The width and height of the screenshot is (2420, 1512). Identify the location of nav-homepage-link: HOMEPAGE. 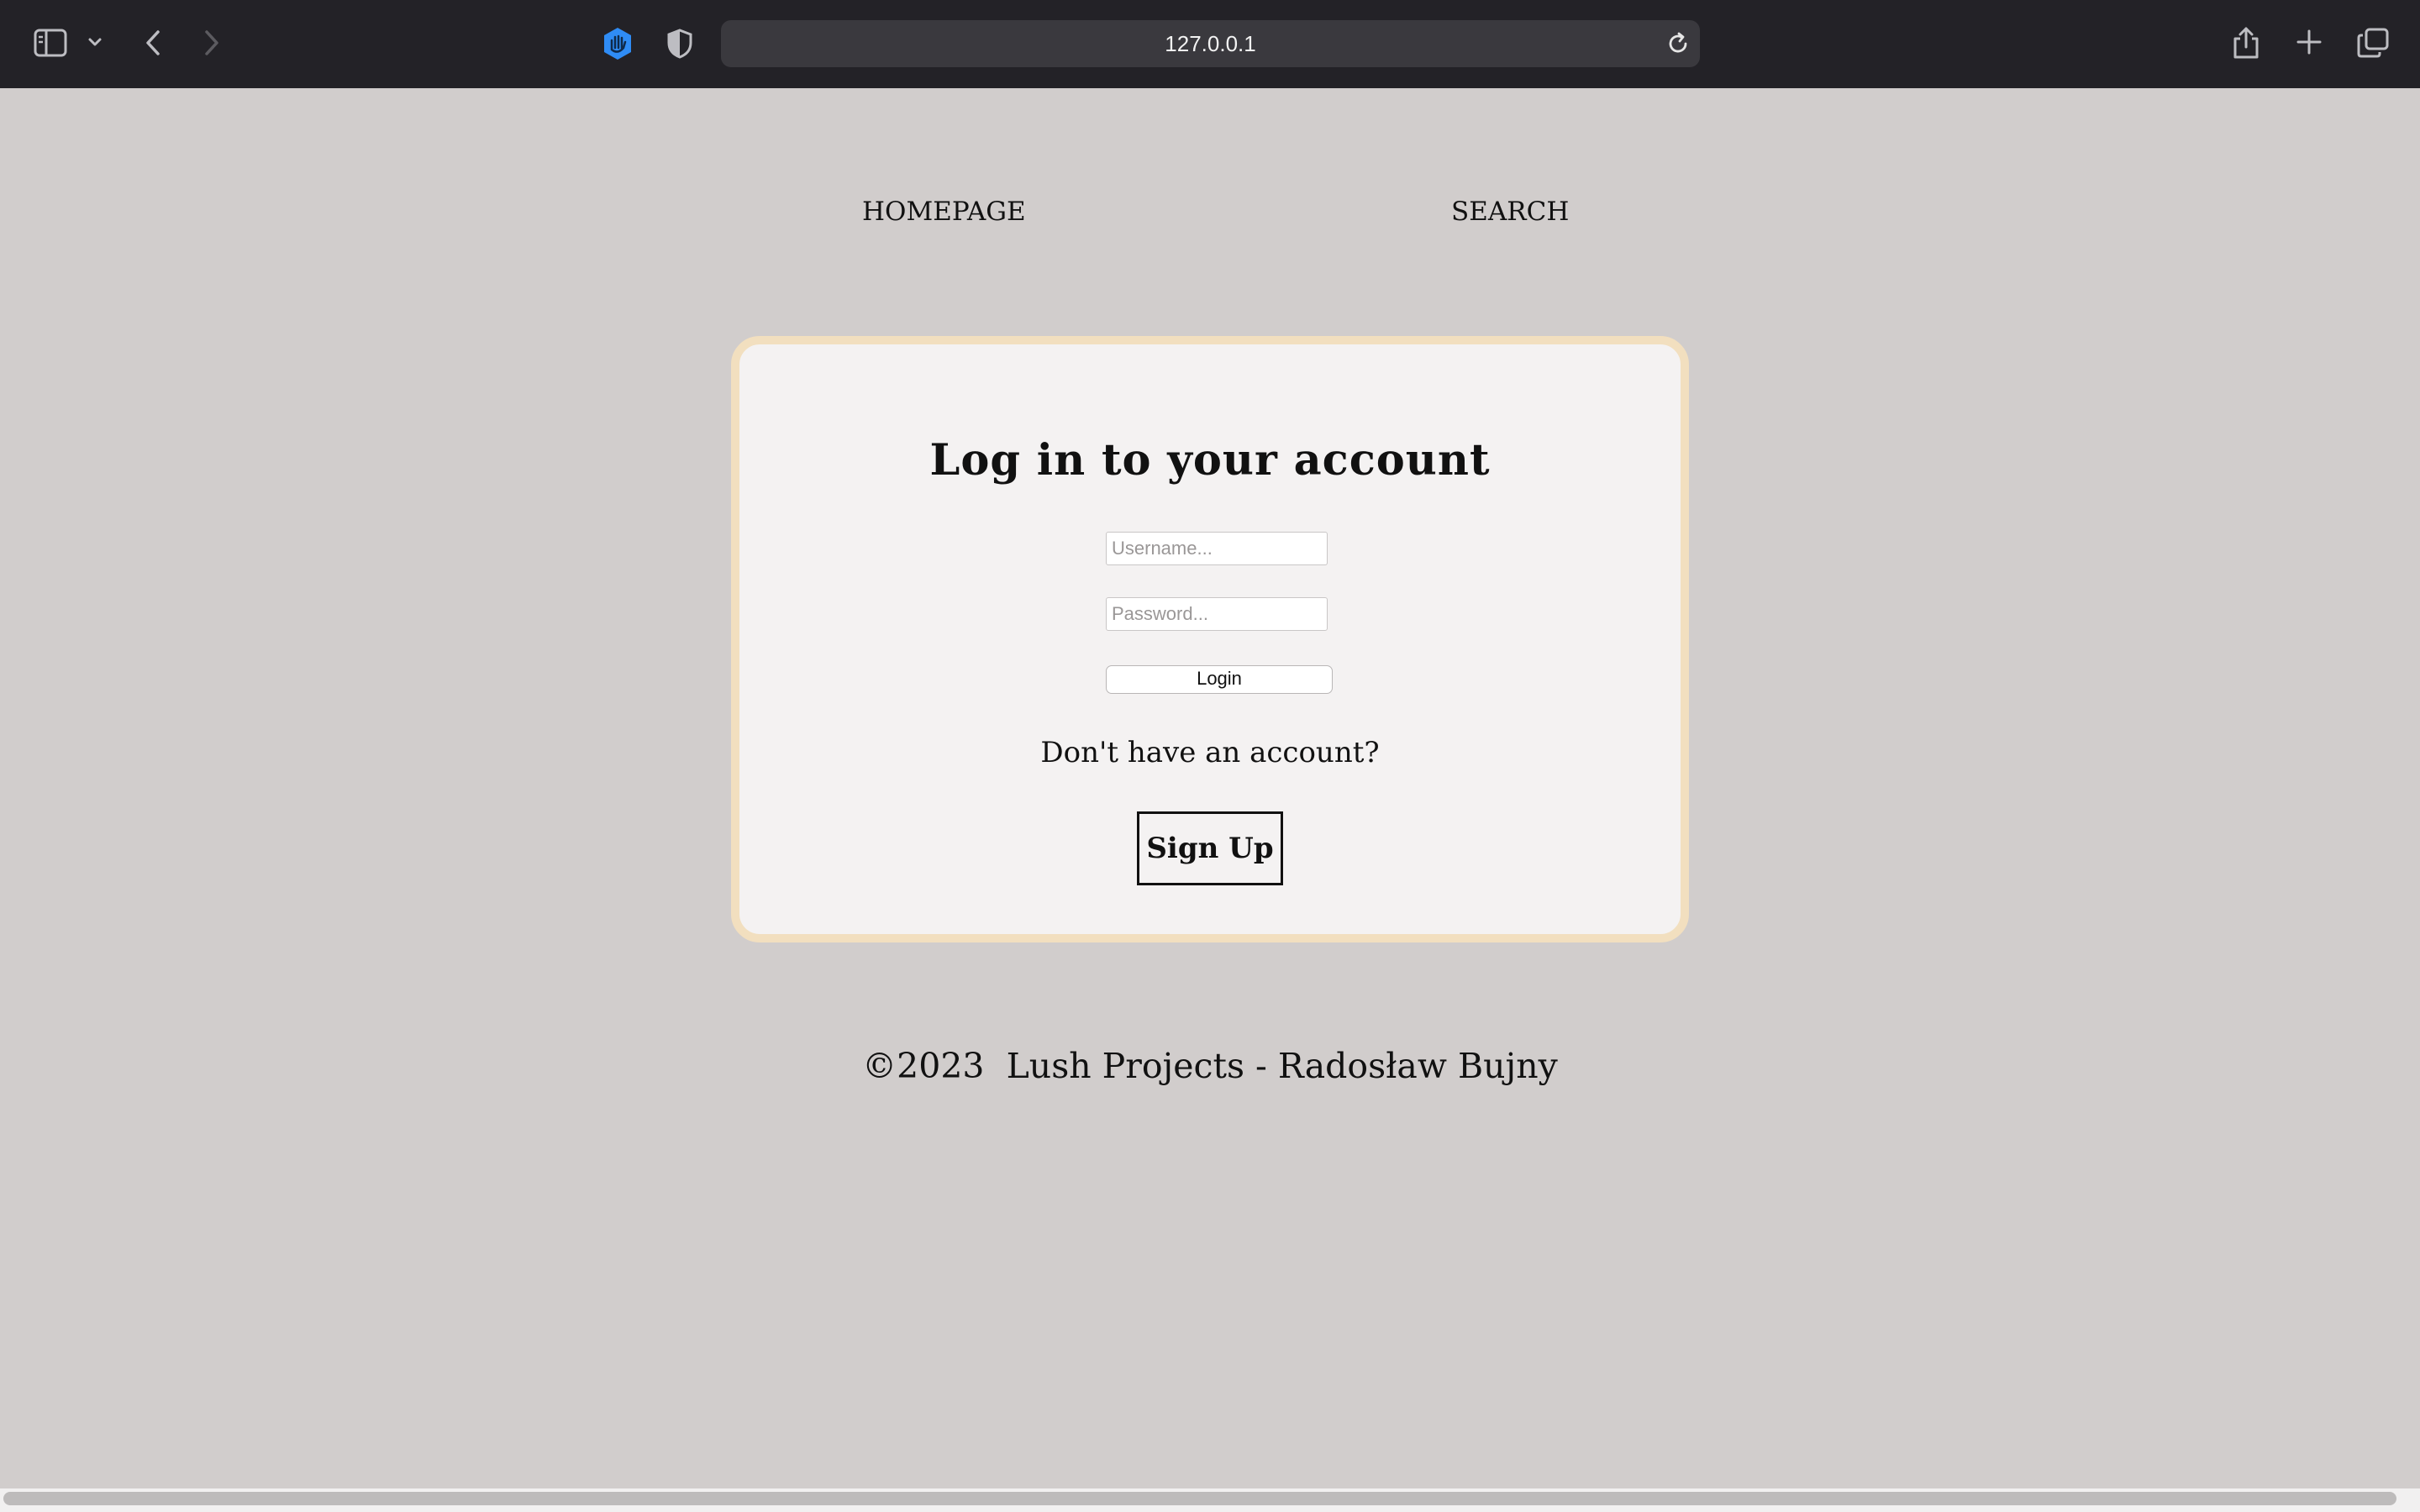
(944, 211).